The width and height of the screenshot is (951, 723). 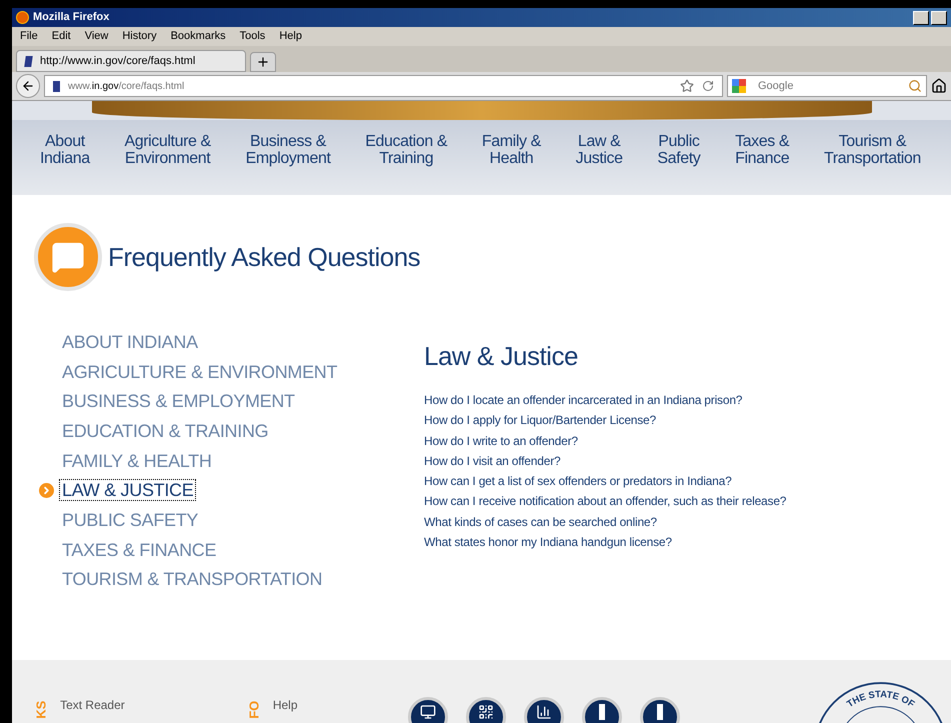 I want to click on nav-link: Business & Employment, so click(x=288, y=150).